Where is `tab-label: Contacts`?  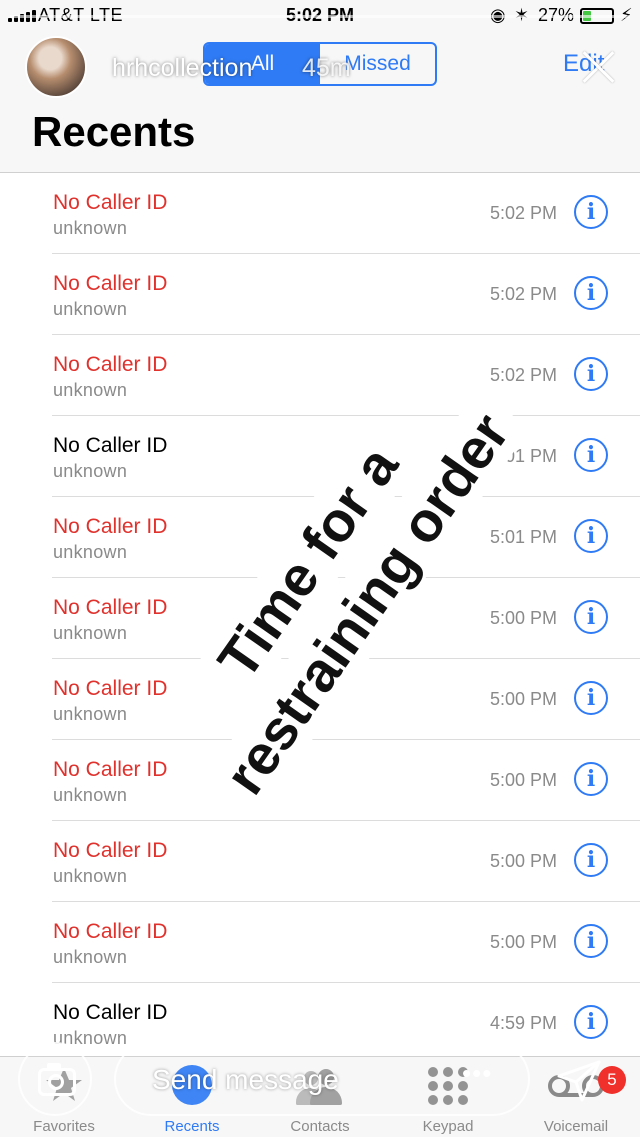 tab-label: Contacts is located at coordinates (320, 1126).